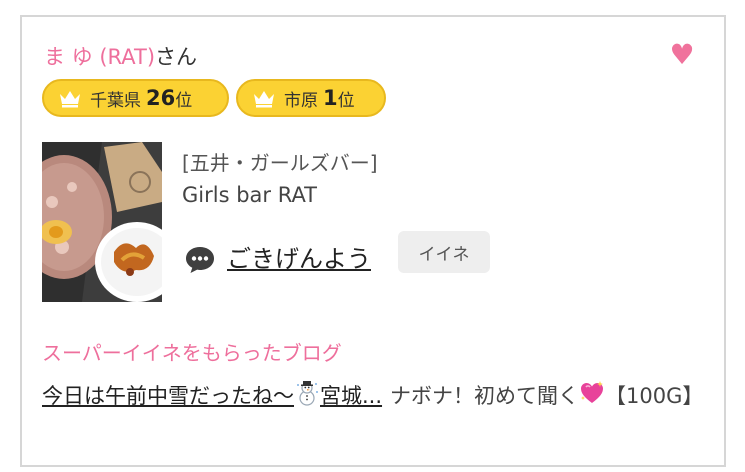 The height and width of the screenshot is (472, 745). What do you see at coordinates (654, 396) in the screenshot?
I see `blog-title-part: 【100G】` at bounding box center [654, 396].